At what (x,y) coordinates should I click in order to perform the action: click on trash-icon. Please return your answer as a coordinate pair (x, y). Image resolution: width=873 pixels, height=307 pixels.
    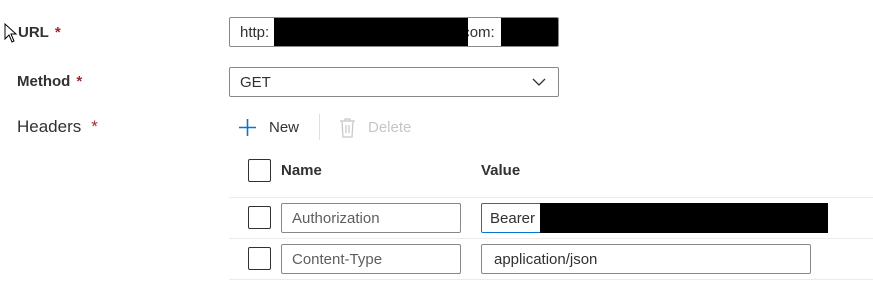
    Looking at the image, I should click on (347, 127).